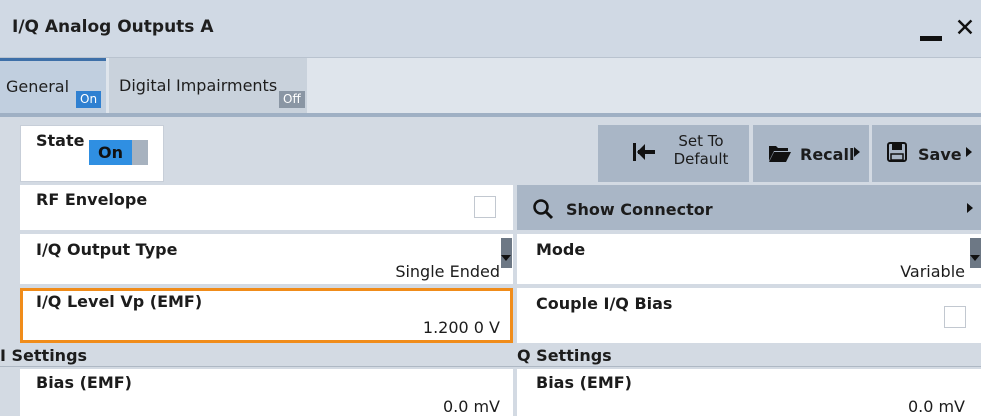 The image size is (981, 416). Describe the element at coordinates (38, 86) in the screenshot. I see `tab-general-label: General` at that location.